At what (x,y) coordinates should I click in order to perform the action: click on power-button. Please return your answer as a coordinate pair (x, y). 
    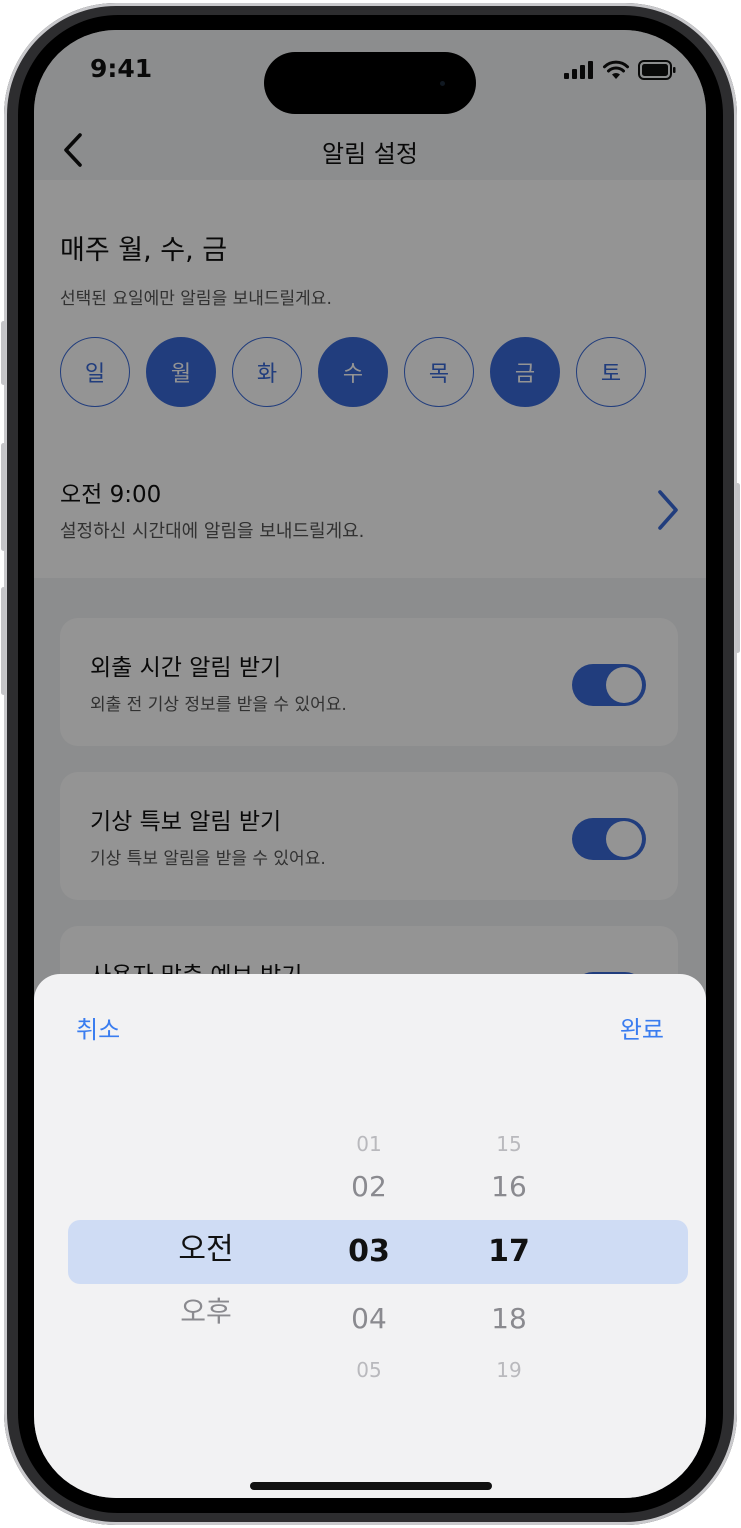
    Looking at the image, I should click on (737, 568).